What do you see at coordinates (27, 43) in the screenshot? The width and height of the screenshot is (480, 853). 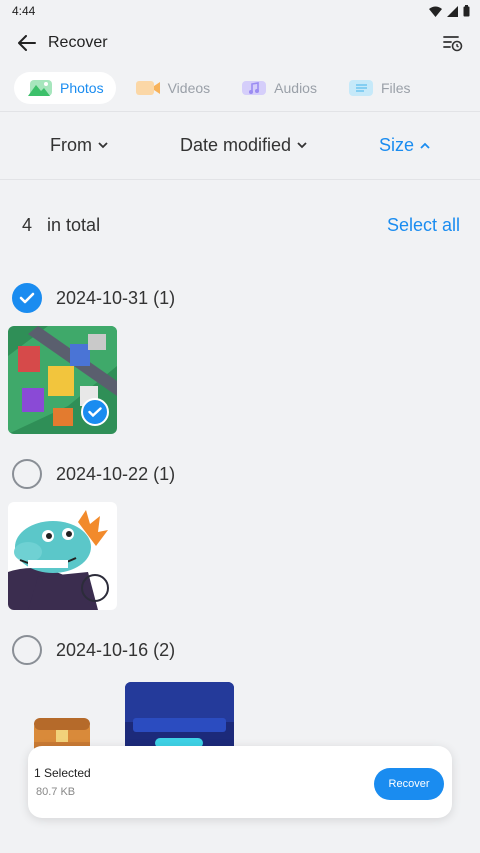 I see `back-arrow-icon` at bounding box center [27, 43].